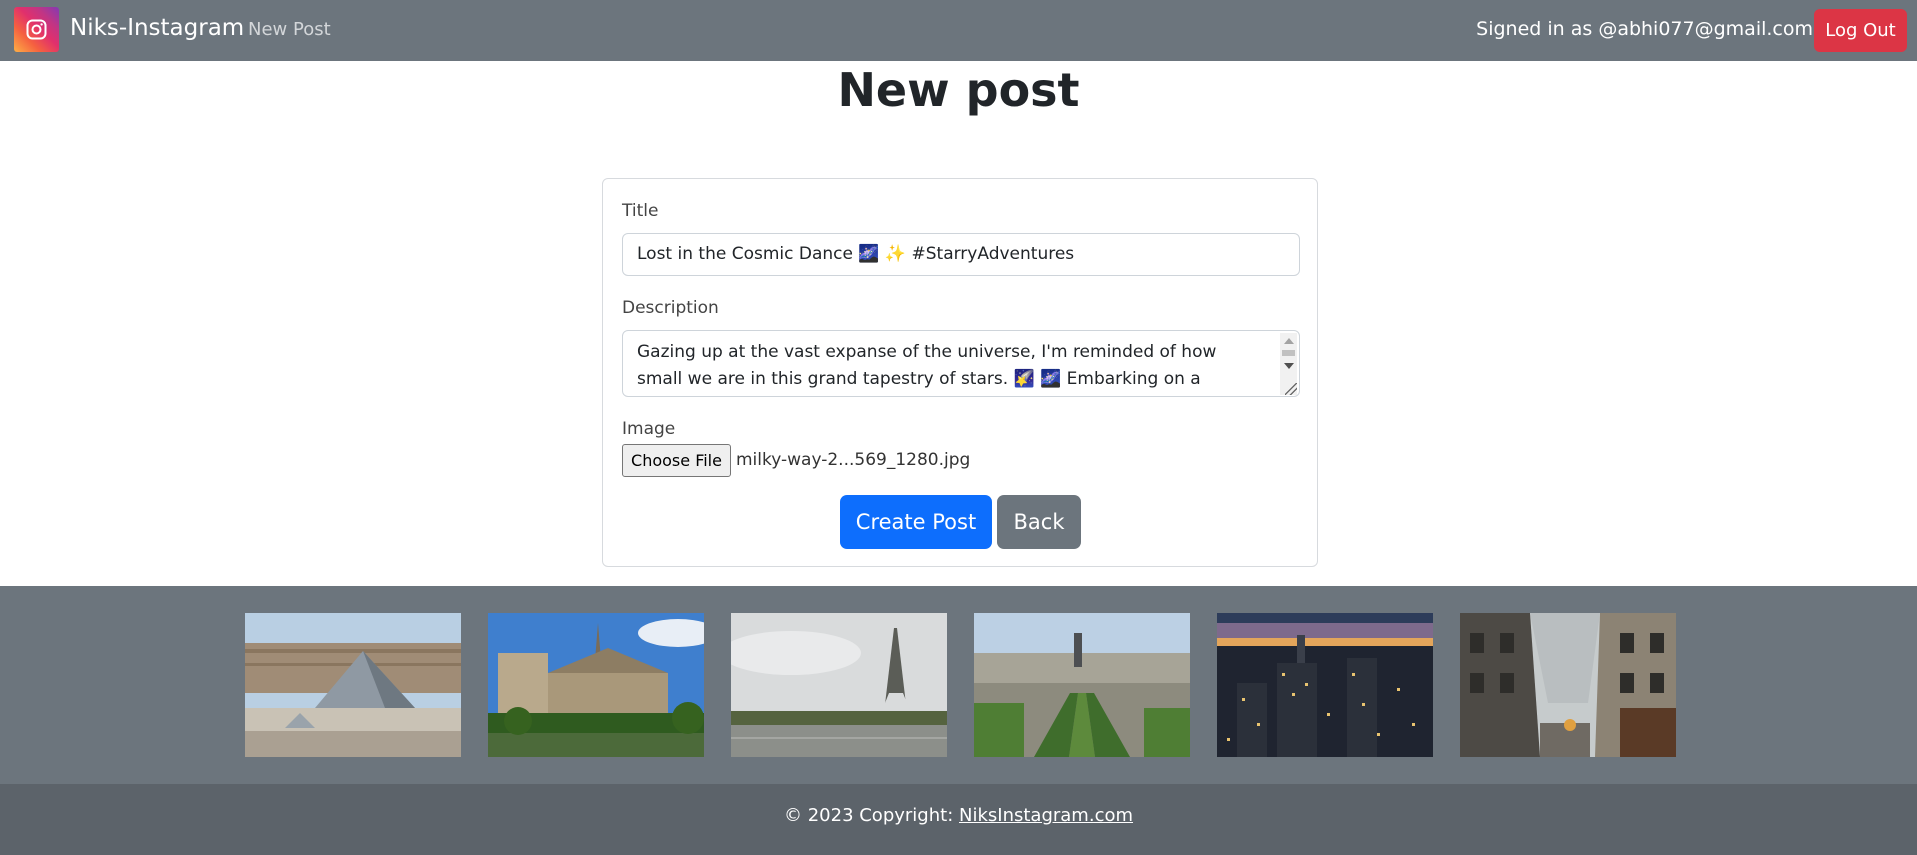 Image resolution: width=1917 pixels, height=855 pixels. What do you see at coordinates (1325, 685) in the screenshot?
I see `gallery-image-city-skyline` at bounding box center [1325, 685].